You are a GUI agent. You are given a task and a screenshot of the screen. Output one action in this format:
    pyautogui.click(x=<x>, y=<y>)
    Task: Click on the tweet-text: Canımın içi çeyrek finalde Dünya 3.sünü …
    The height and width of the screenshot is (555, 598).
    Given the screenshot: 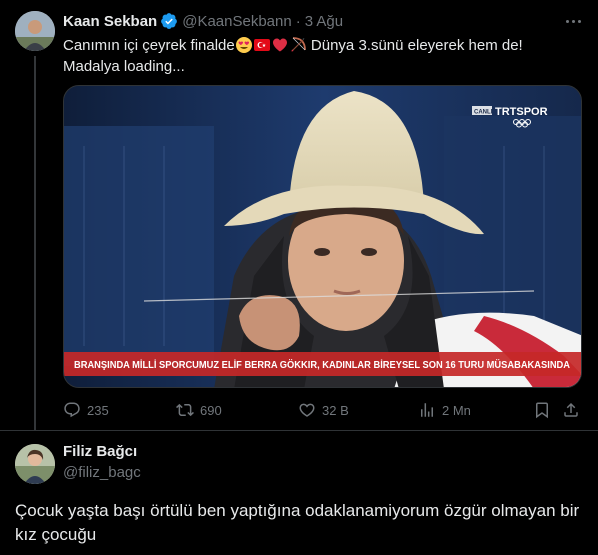 What is the action you would take?
    pyautogui.click(x=323, y=56)
    